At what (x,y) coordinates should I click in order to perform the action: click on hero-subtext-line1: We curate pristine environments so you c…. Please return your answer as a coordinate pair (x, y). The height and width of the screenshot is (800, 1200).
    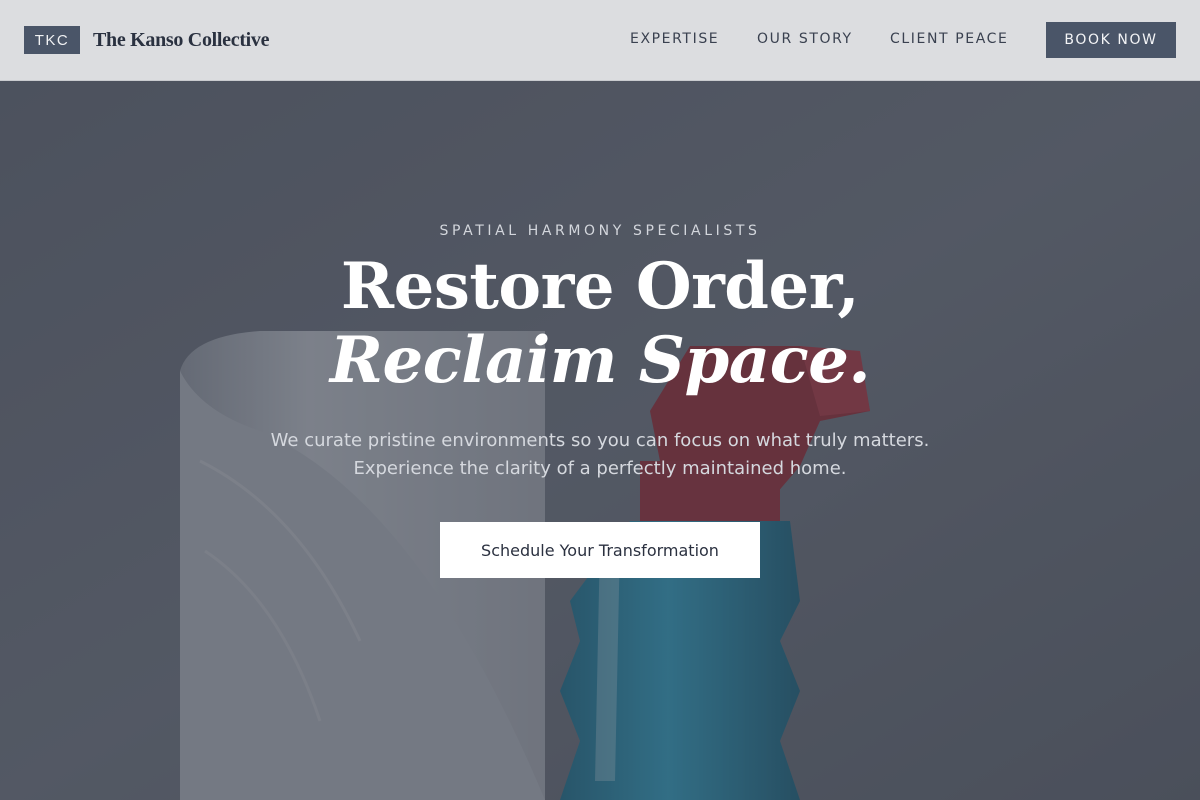
    Looking at the image, I should click on (600, 440).